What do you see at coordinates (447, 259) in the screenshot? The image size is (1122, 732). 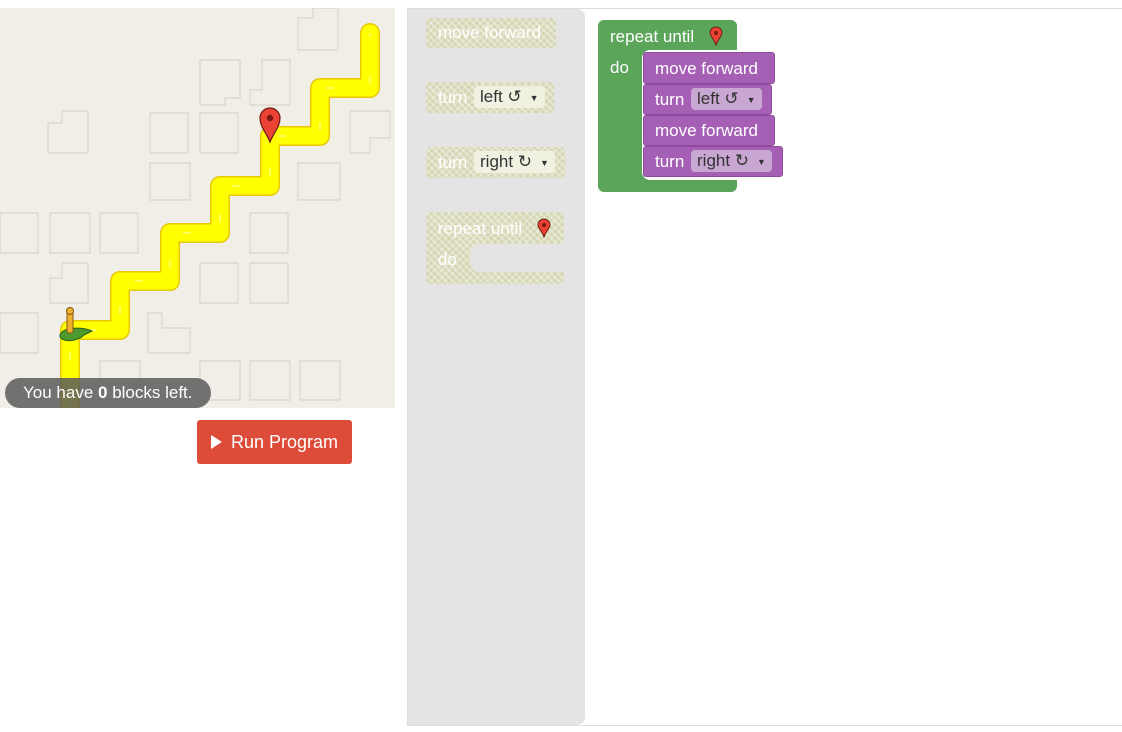 I see `flyout-do-label: do` at bounding box center [447, 259].